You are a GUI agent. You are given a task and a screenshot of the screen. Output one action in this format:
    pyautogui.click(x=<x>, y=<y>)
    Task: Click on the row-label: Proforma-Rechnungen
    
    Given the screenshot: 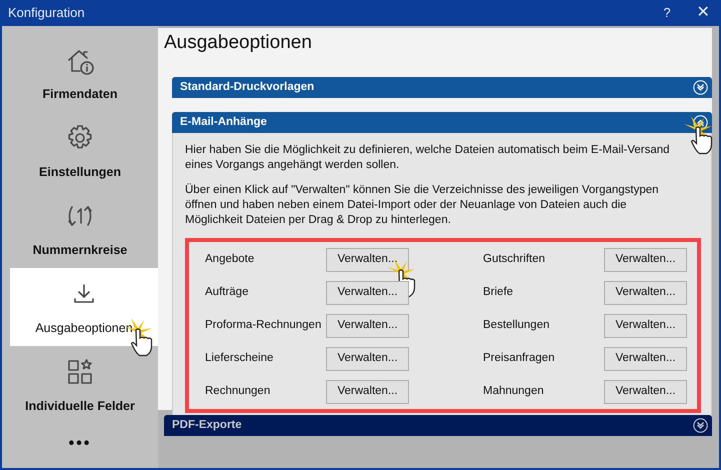 What is the action you would take?
    pyautogui.click(x=263, y=326)
    